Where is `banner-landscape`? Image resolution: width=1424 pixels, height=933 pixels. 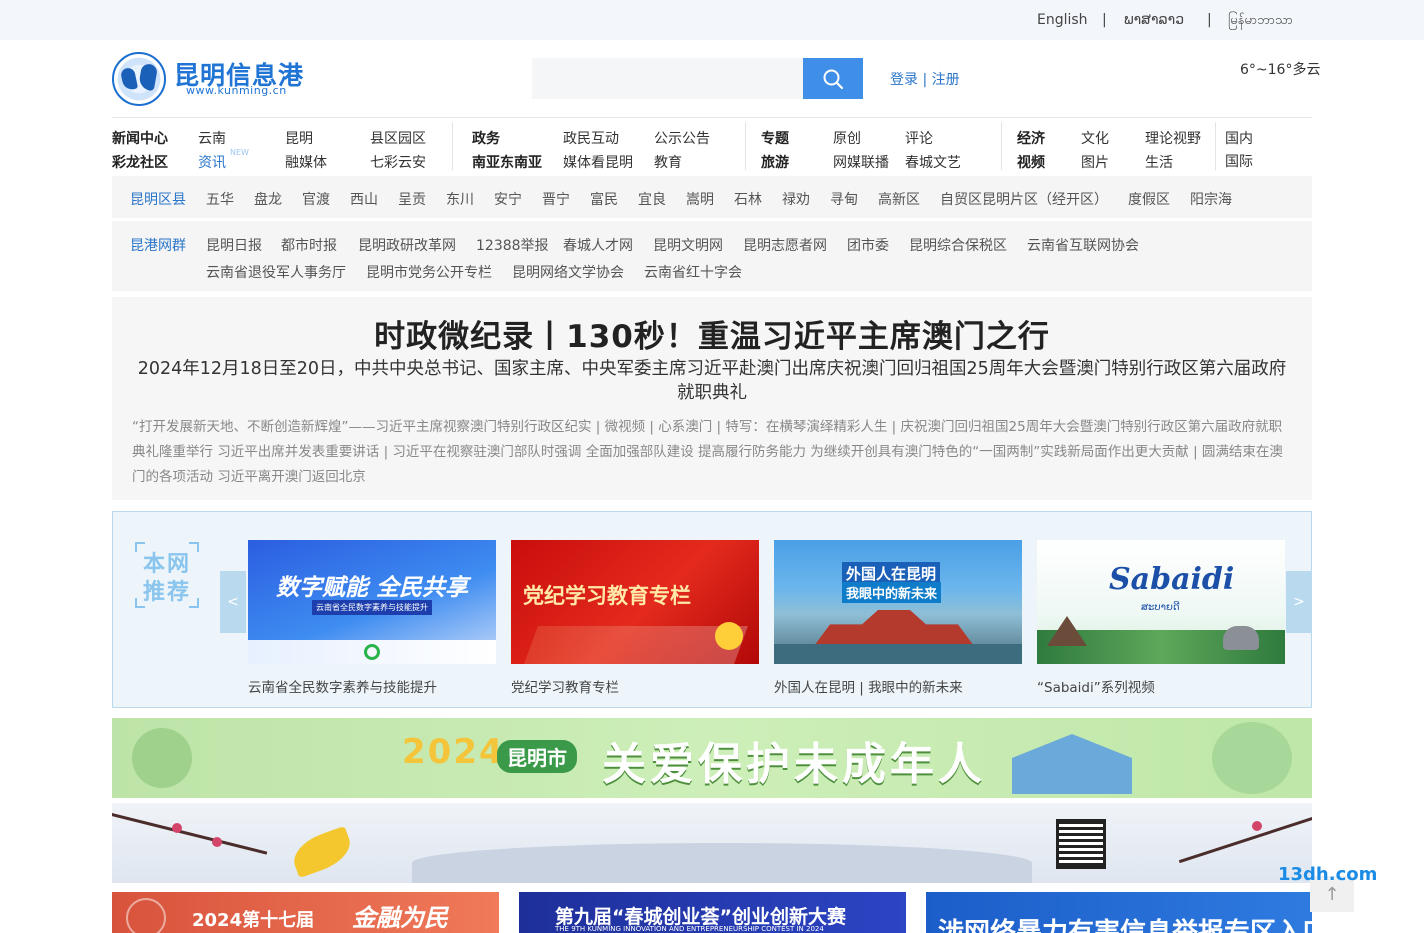
banner-landscape is located at coordinates (712, 843).